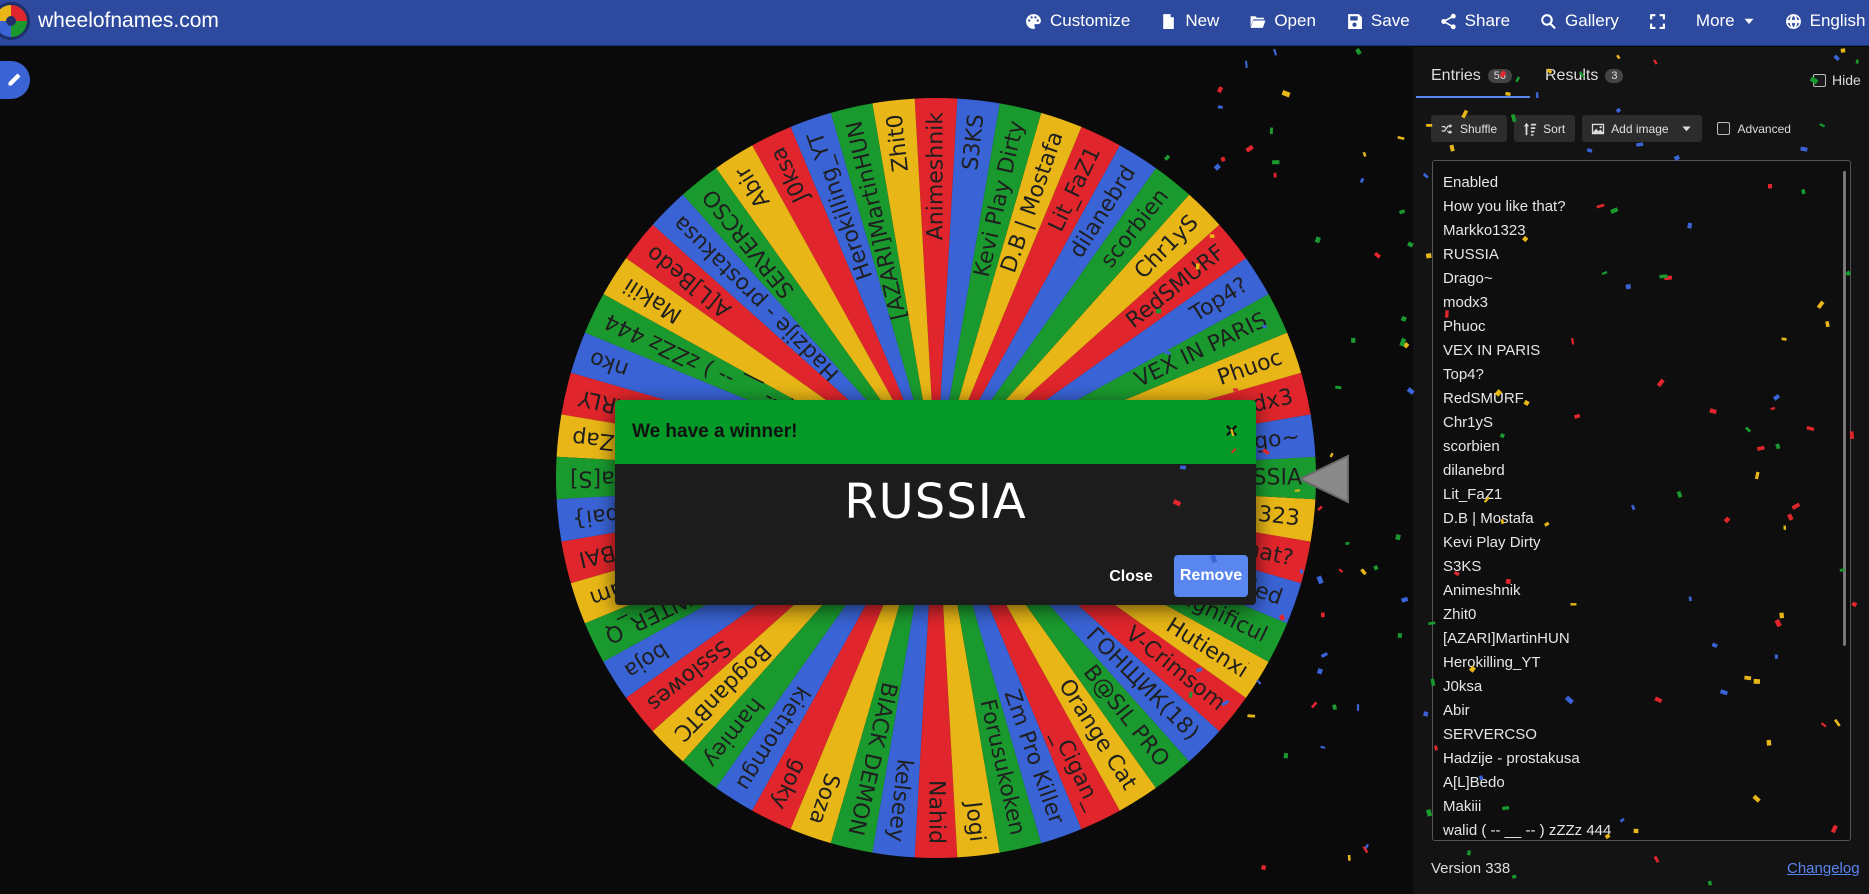 Image resolution: width=1869 pixels, height=894 pixels. Describe the element at coordinates (936, 176) in the screenshot. I see `wheel-slice-label: Animeshnik` at that location.